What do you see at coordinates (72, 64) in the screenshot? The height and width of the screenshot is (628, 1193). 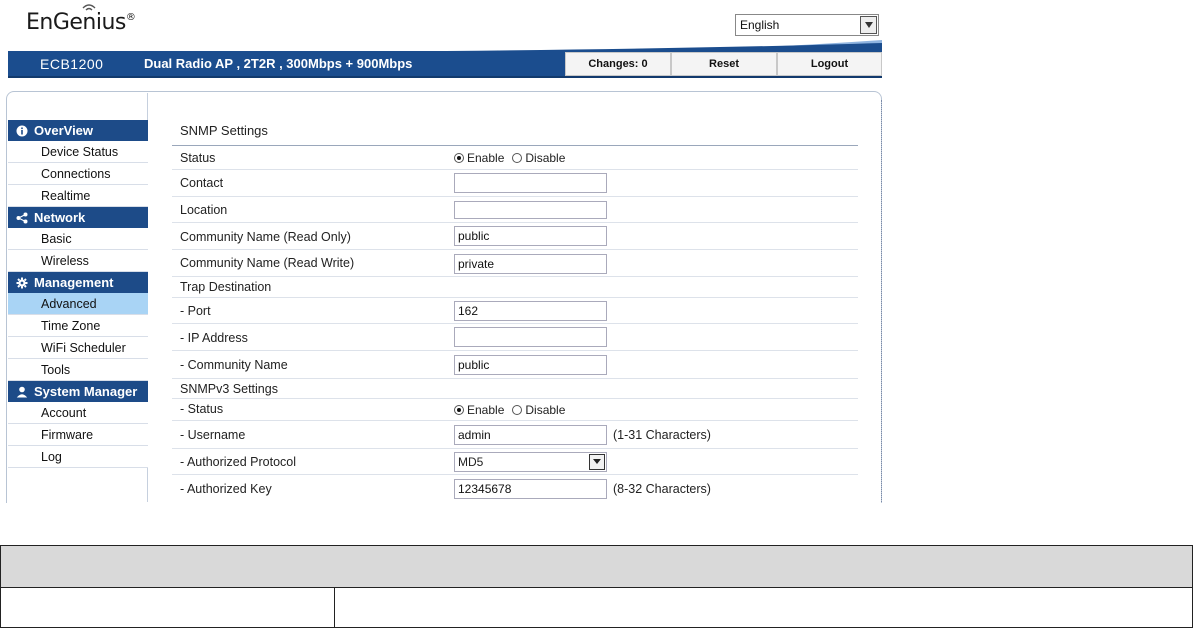 I see `model-name: ECB1200` at bounding box center [72, 64].